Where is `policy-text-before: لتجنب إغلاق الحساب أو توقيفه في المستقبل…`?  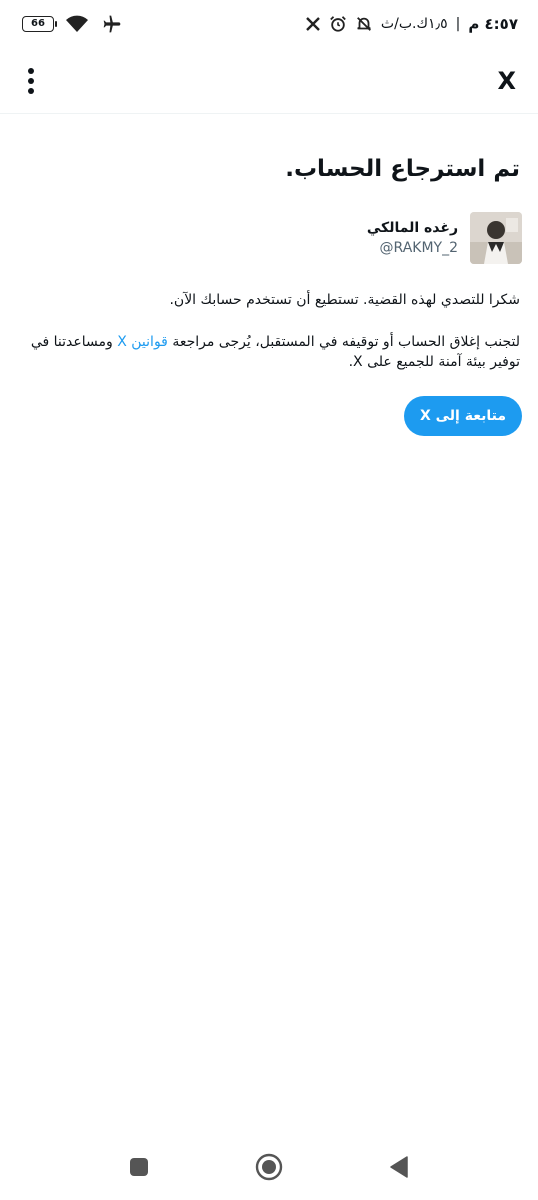 policy-text-before: لتجنب إغلاق الحساب أو توقيفه في المستقبل… is located at coordinates (343, 342).